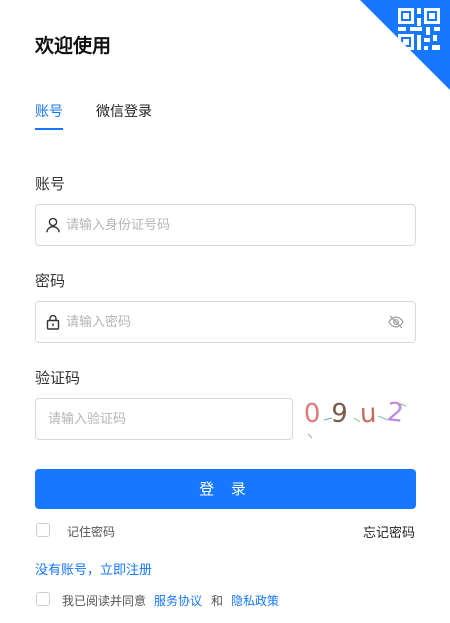  What do you see at coordinates (58, 378) in the screenshot?
I see `captcha-label: 验证码` at bounding box center [58, 378].